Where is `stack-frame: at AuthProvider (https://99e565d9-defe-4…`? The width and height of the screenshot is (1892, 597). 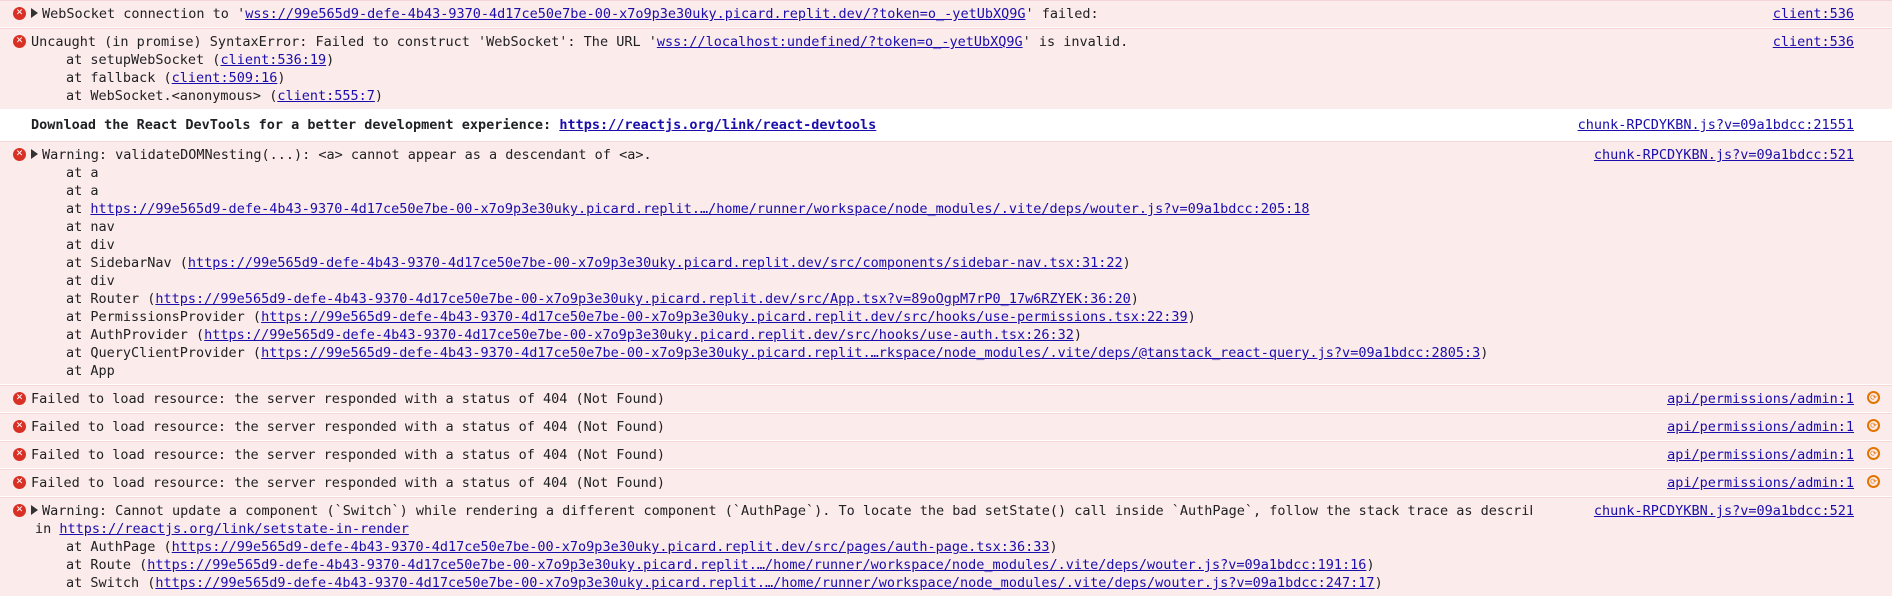
stack-frame: at AuthProvider (https://99e565d9-defe-4… is located at coordinates (574, 335).